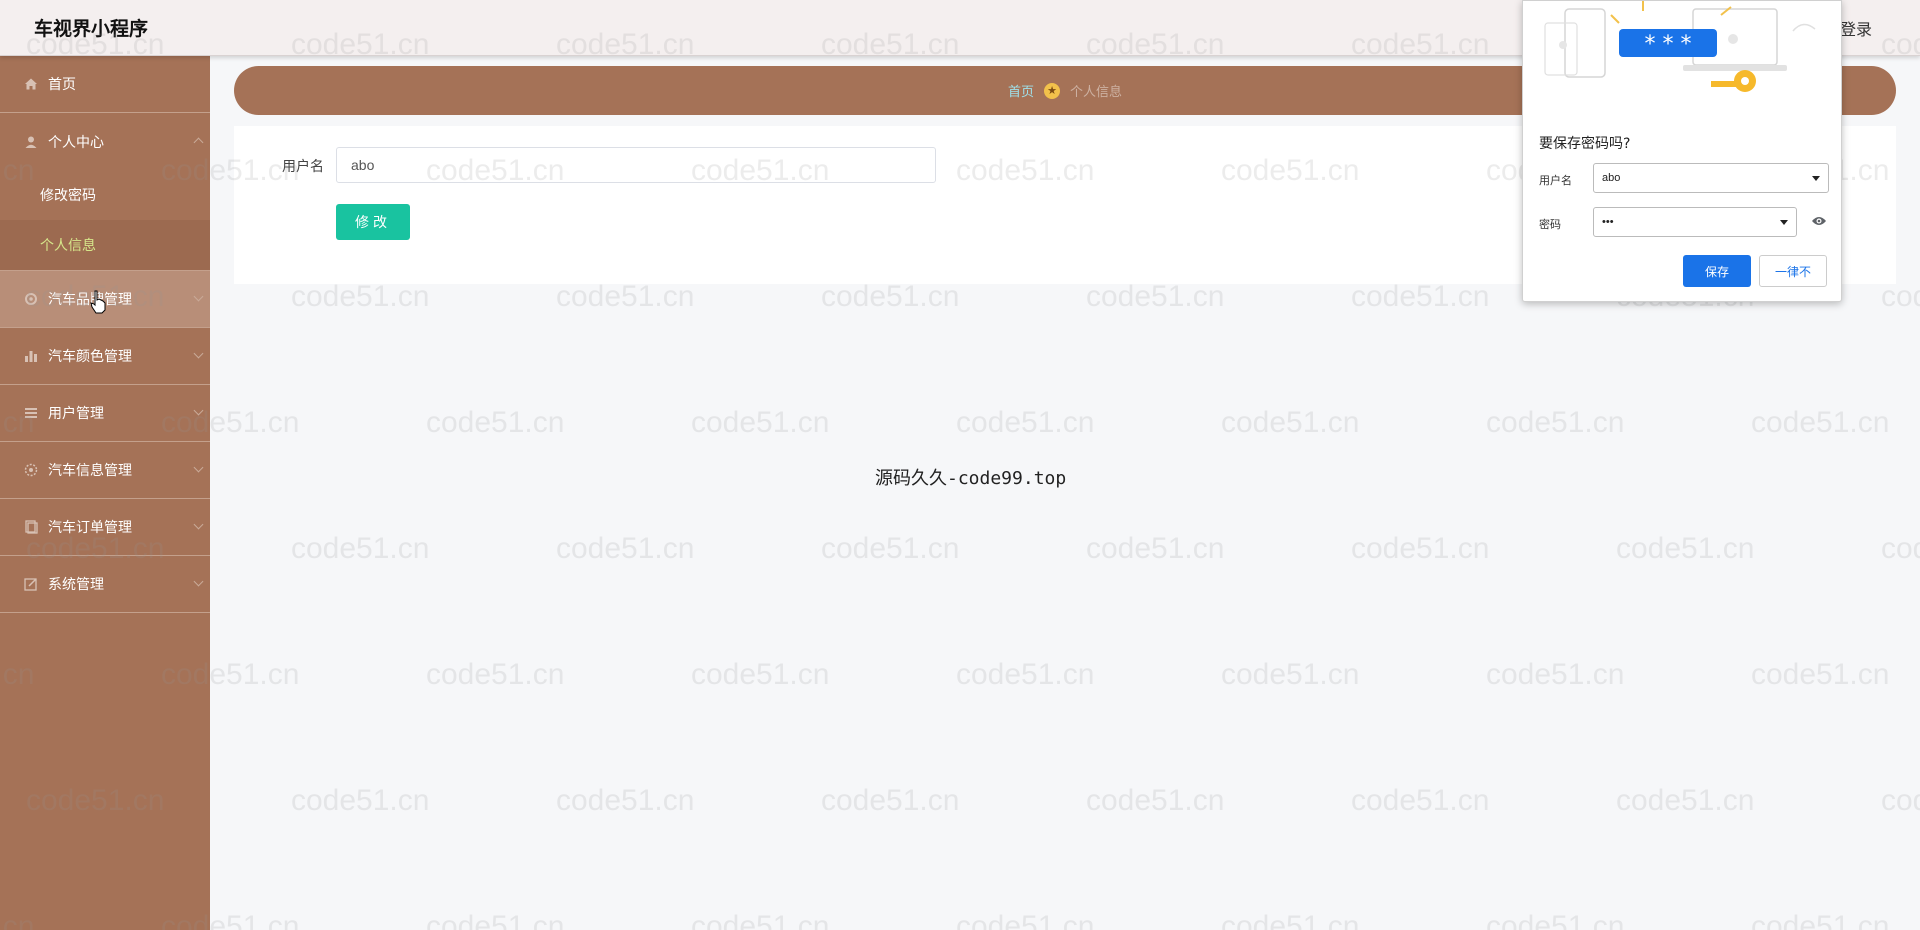 The height and width of the screenshot is (930, 1920). I want to click on settings-icon, so click(31, 470).